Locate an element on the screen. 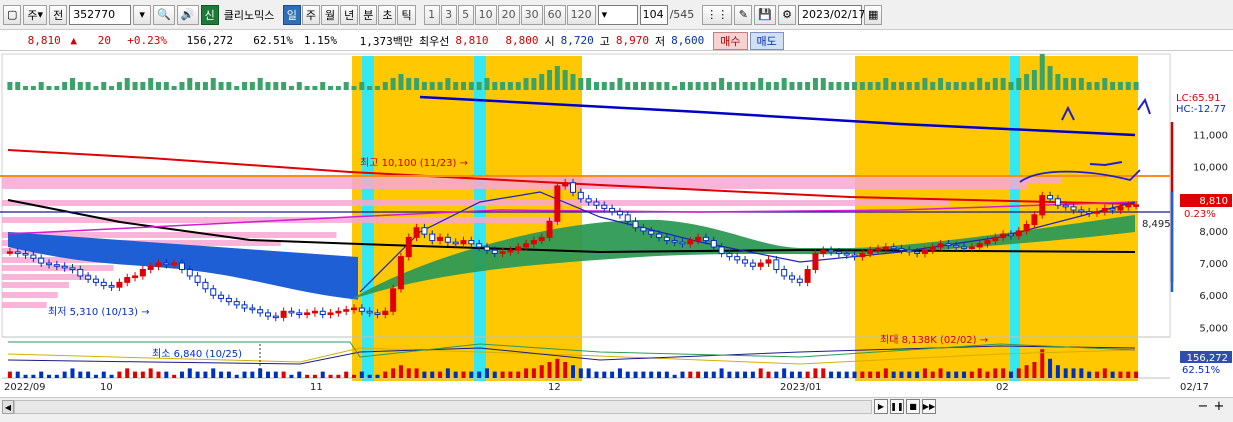 This screenshot has height=422, width=1233. grid-icon: ⋮⋮ is located at coordinates (717, 14).